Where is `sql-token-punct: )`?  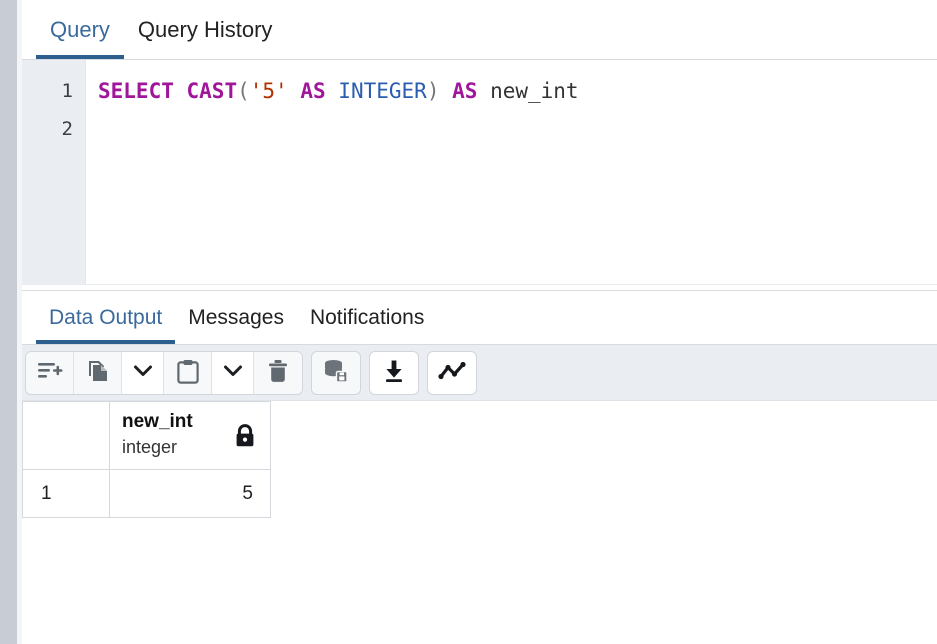
sql-token-punct: ) is located at coordinates (433, 91).